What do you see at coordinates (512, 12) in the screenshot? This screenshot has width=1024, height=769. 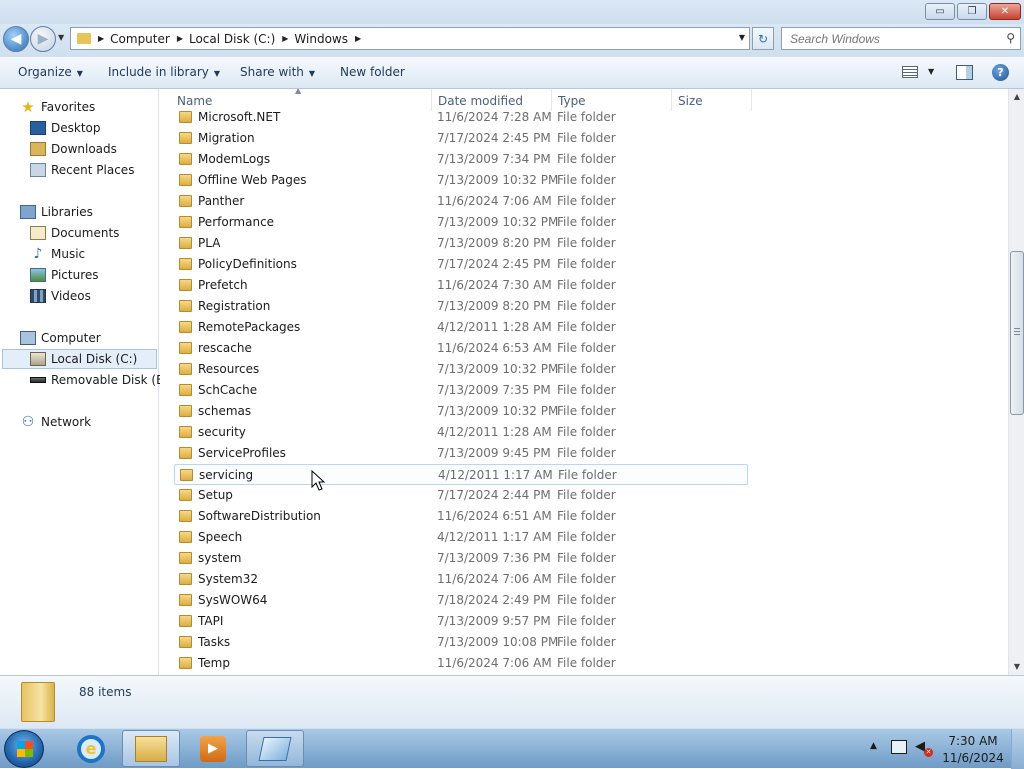 I see `title-bar: ▭ ❐ ✕` at bounding box center [512, 12].